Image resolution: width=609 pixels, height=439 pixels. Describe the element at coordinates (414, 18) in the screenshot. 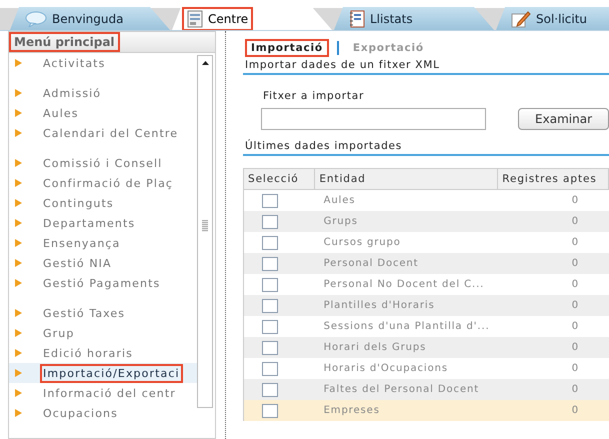

I see `tab: Llistats` at that location.